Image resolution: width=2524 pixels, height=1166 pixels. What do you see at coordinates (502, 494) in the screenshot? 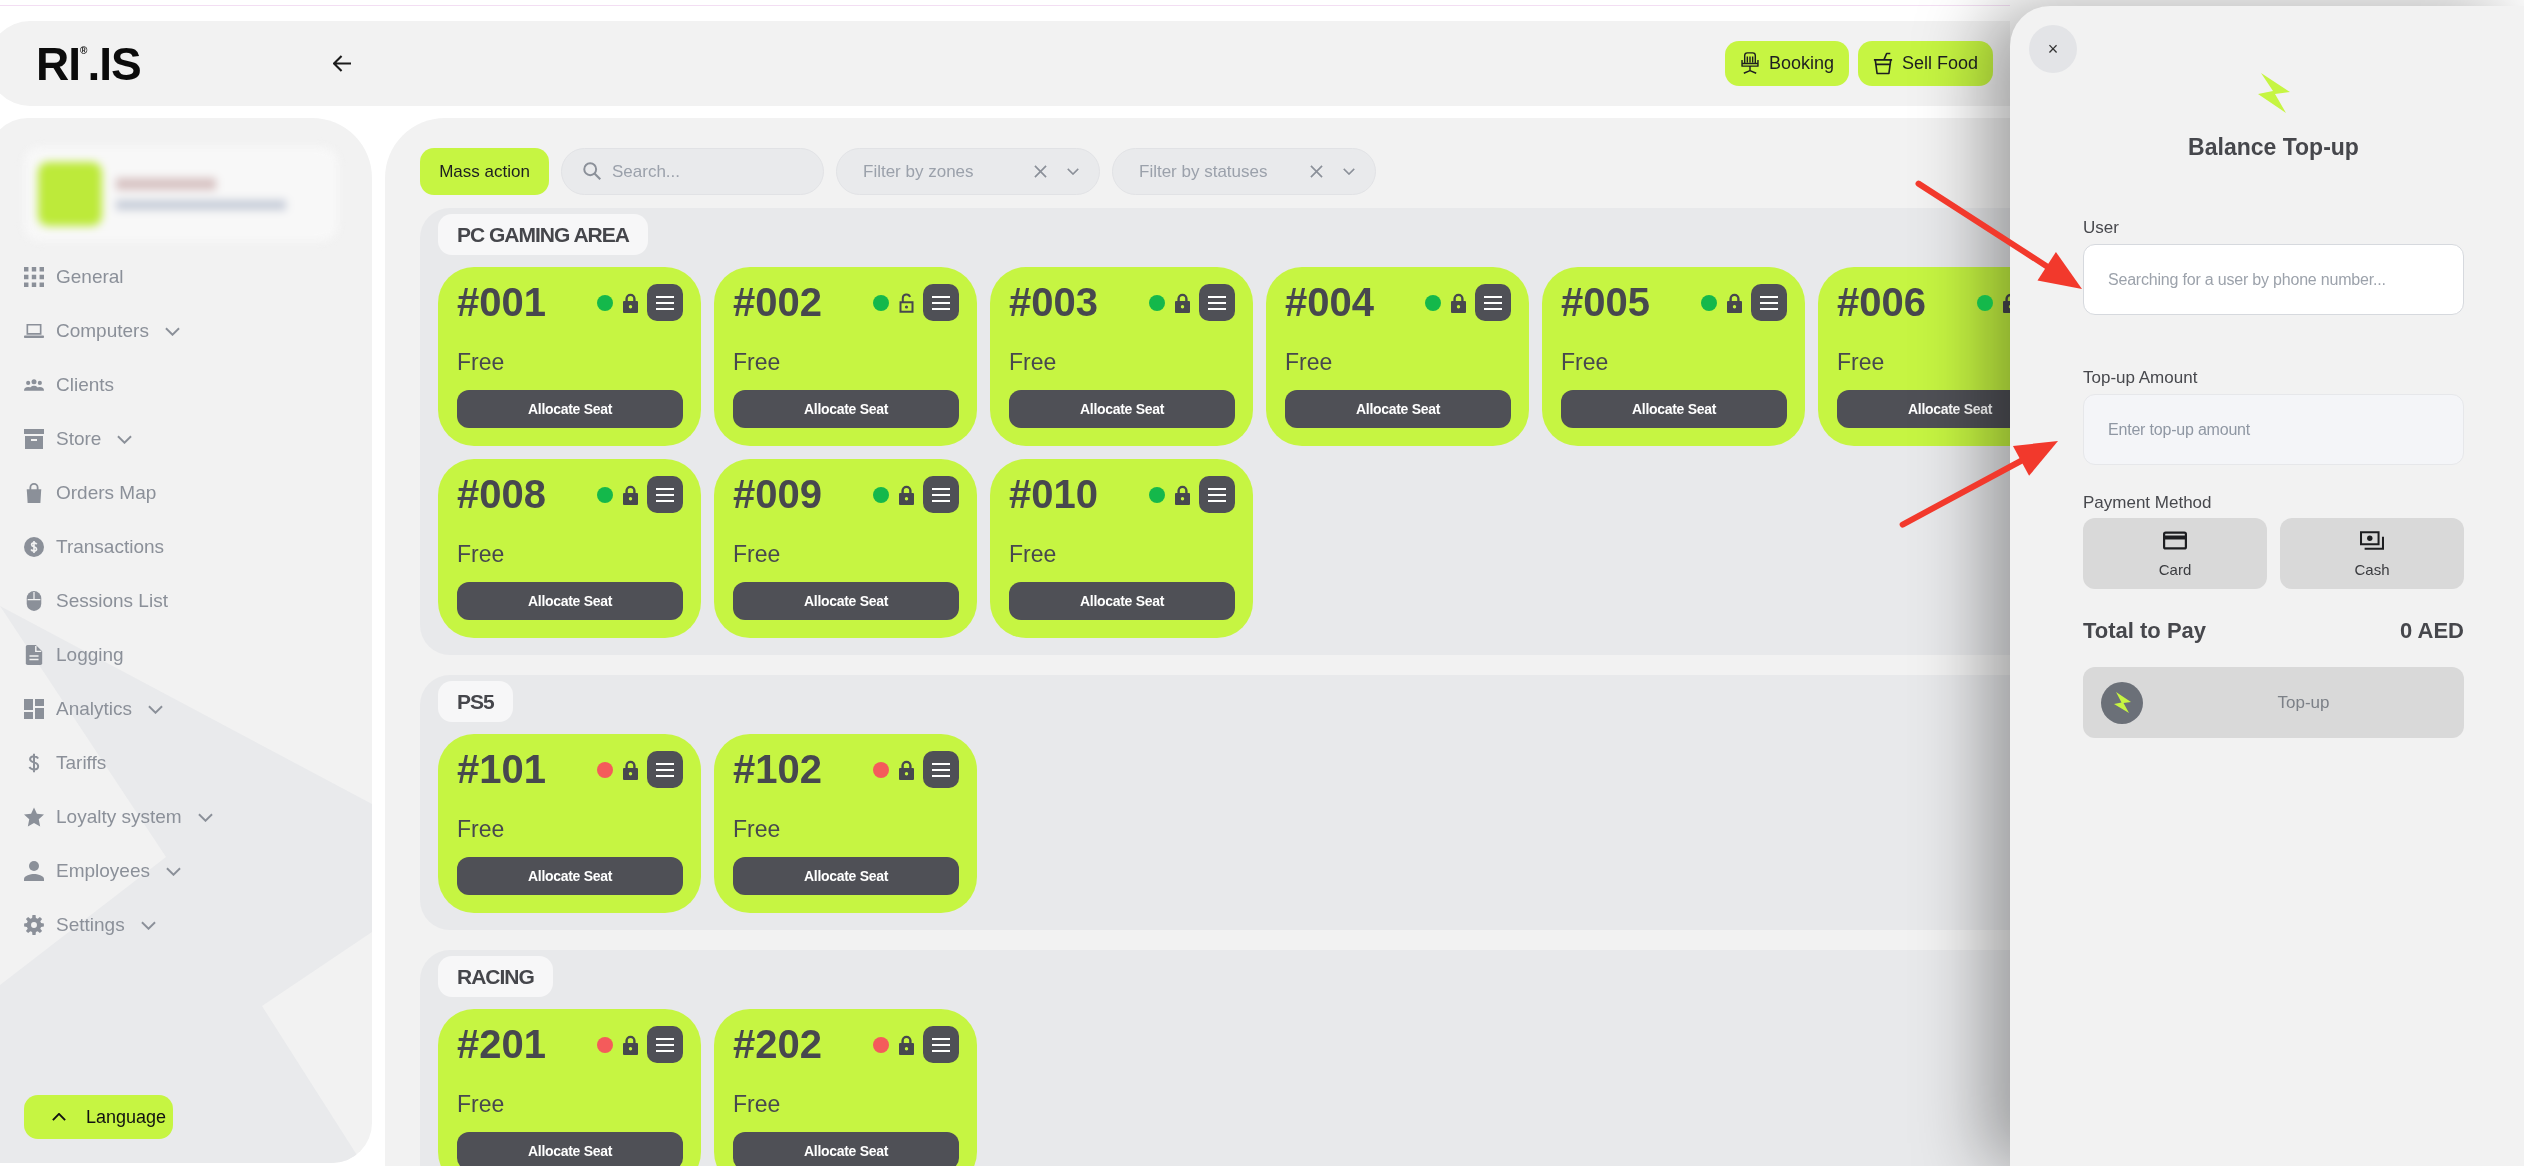
I see `seat-number: #008` at bounding box center [502, 494].